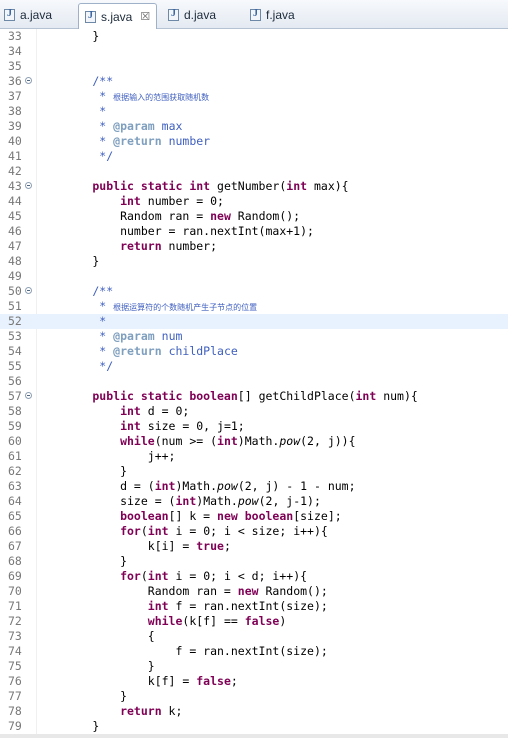 This screenshot has height=738, width=508. What do you see at coordinates (254, 261) in the screenshot?
I see `code-line: 48 }` at bounding box center [254, 261].